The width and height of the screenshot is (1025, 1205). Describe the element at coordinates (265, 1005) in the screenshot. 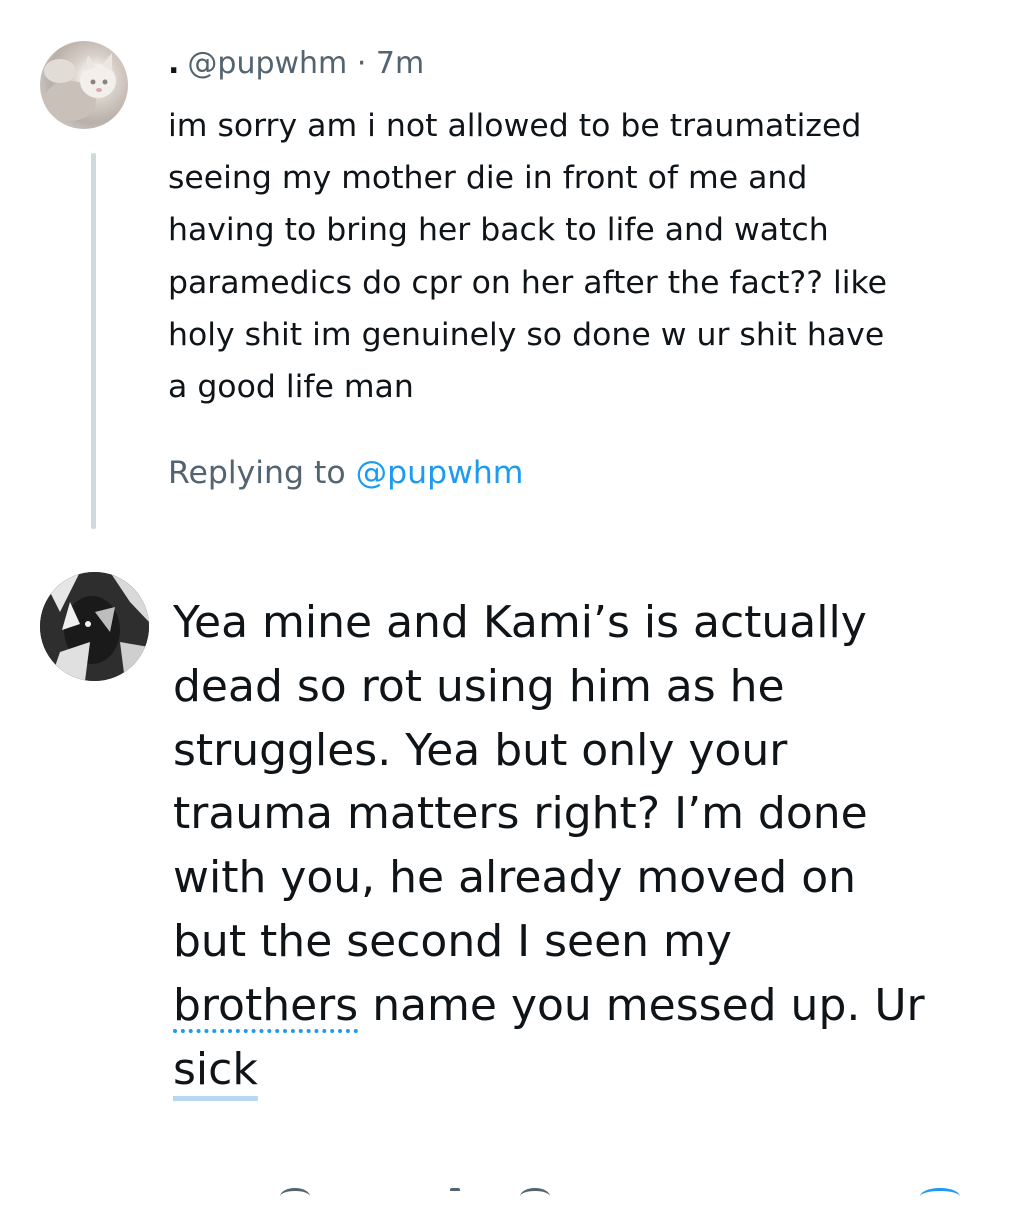

I see `spellcheck-word: brothers` at that location.